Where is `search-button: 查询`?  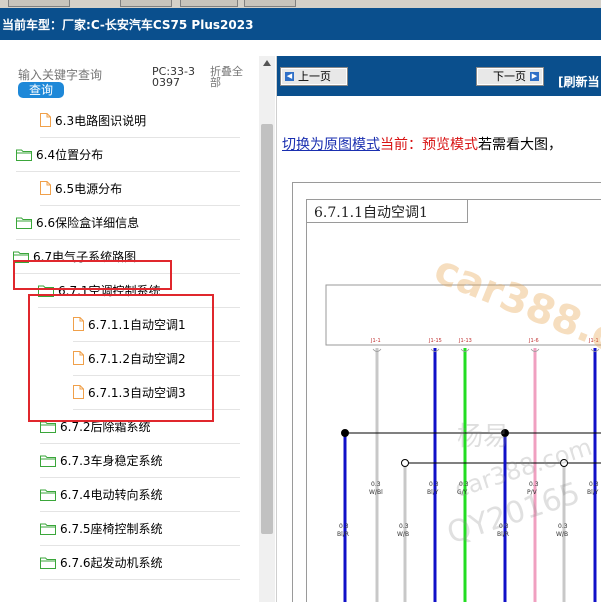
search-button: 查询 is located at coordinates (41, 90).